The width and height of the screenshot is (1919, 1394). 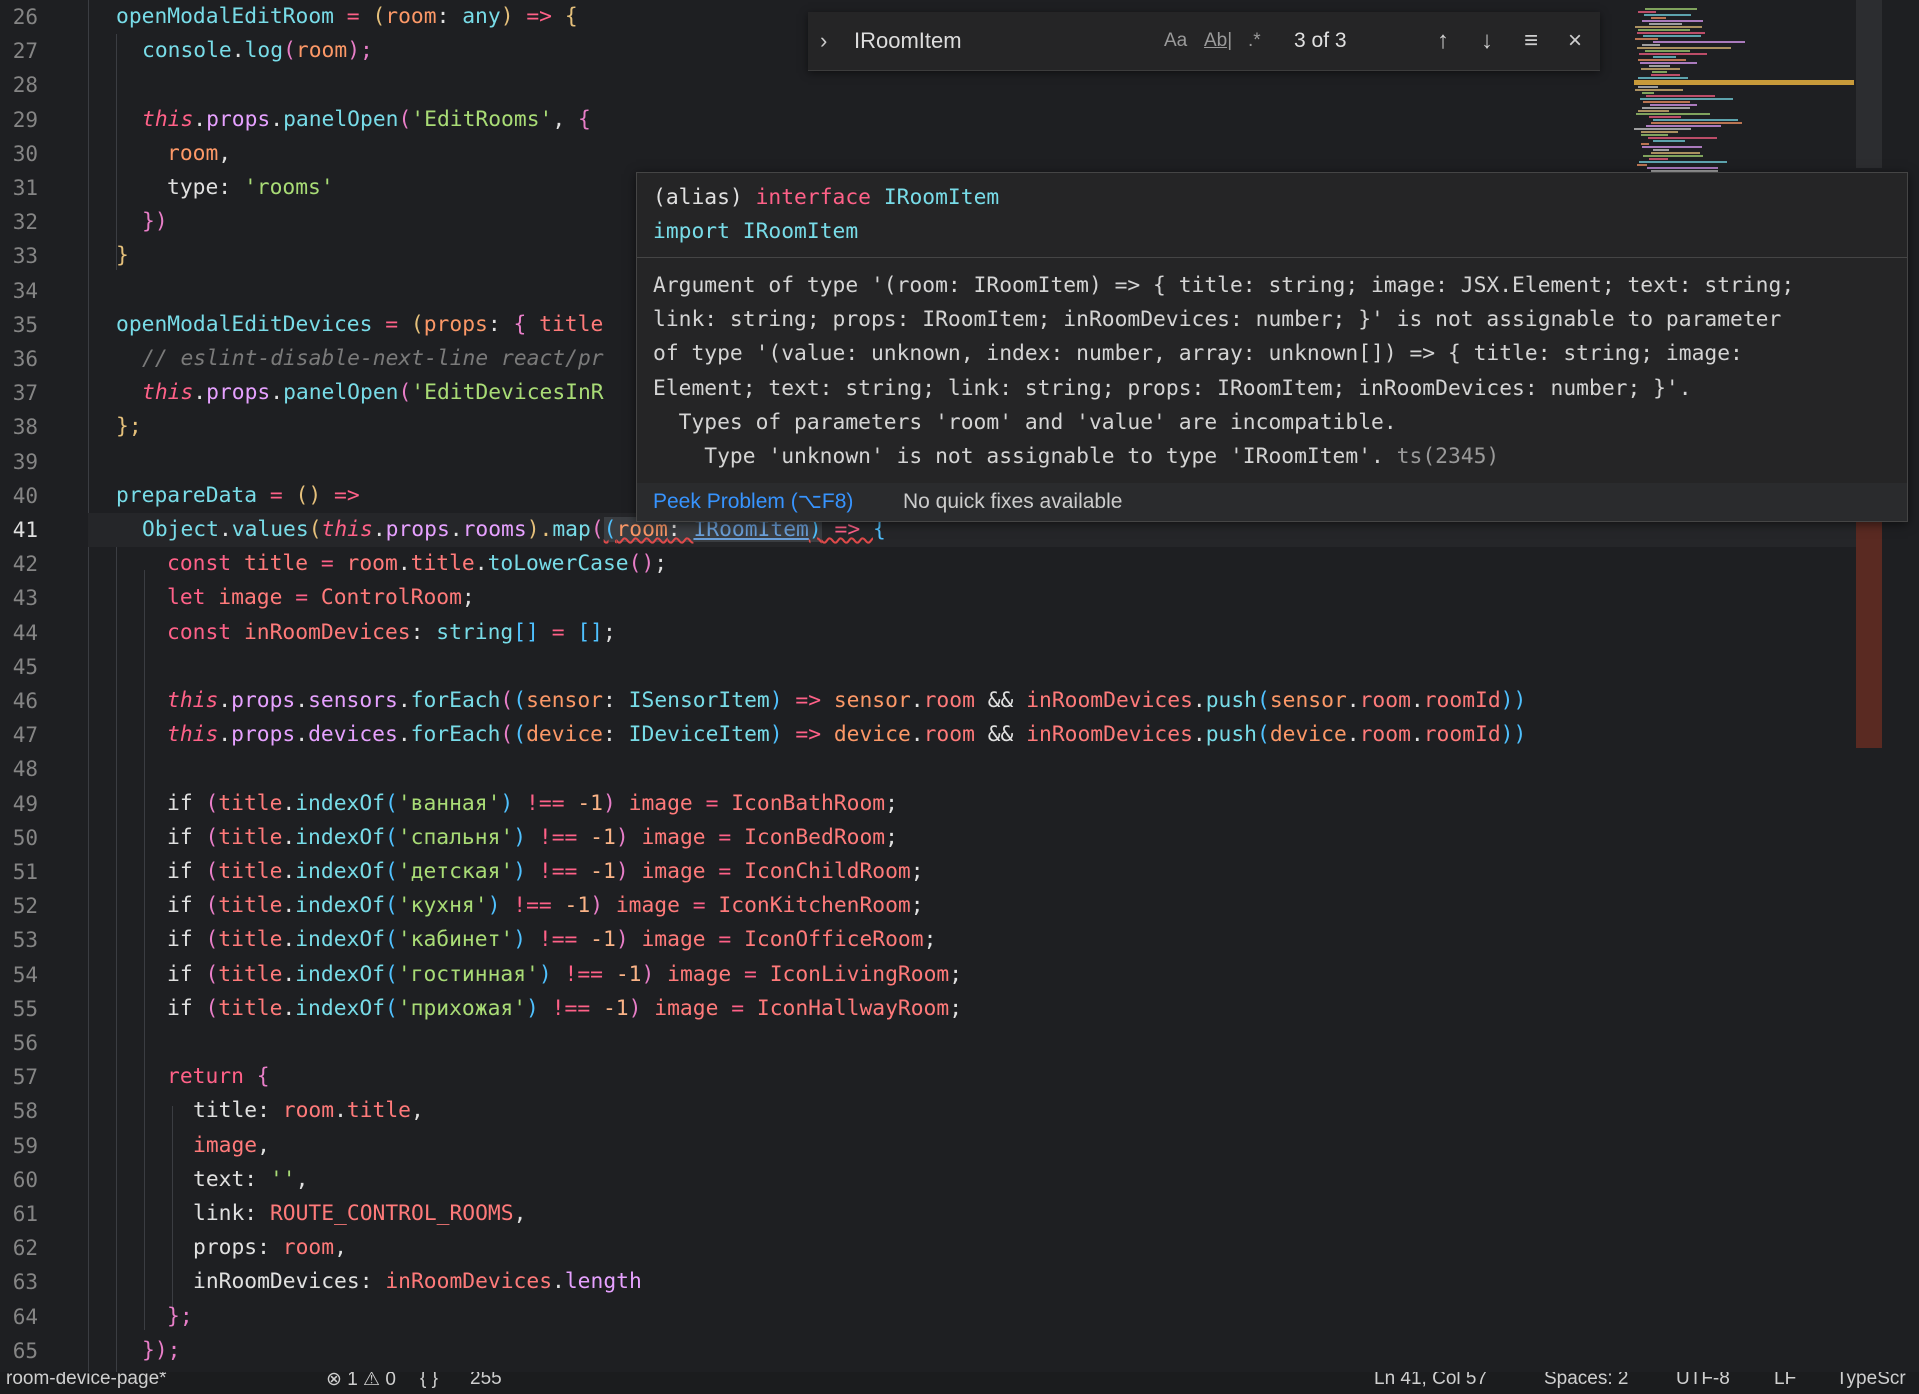 What do you see at coordinates (973, 1317) in the screenshot?
I see `code-line: };` at bounding box center [973, 1317].